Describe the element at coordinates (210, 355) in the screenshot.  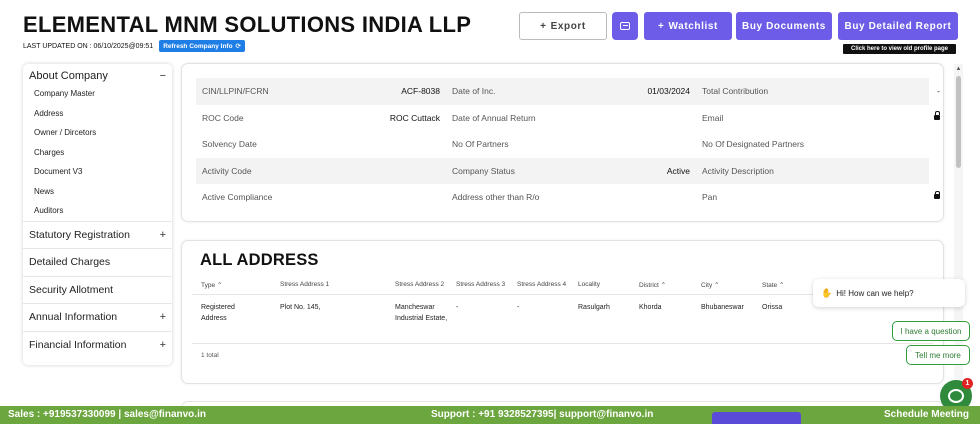
I see `table-total: 1 total` at that location.